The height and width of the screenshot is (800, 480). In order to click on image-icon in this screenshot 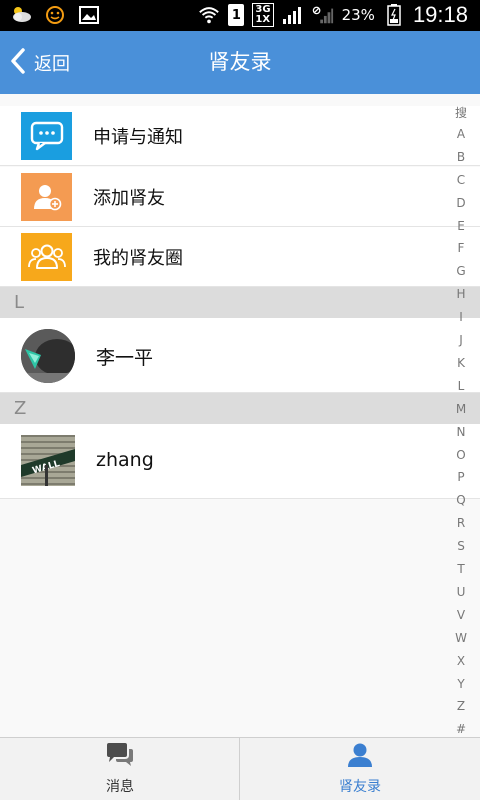, I will do `click(89, 15)`.